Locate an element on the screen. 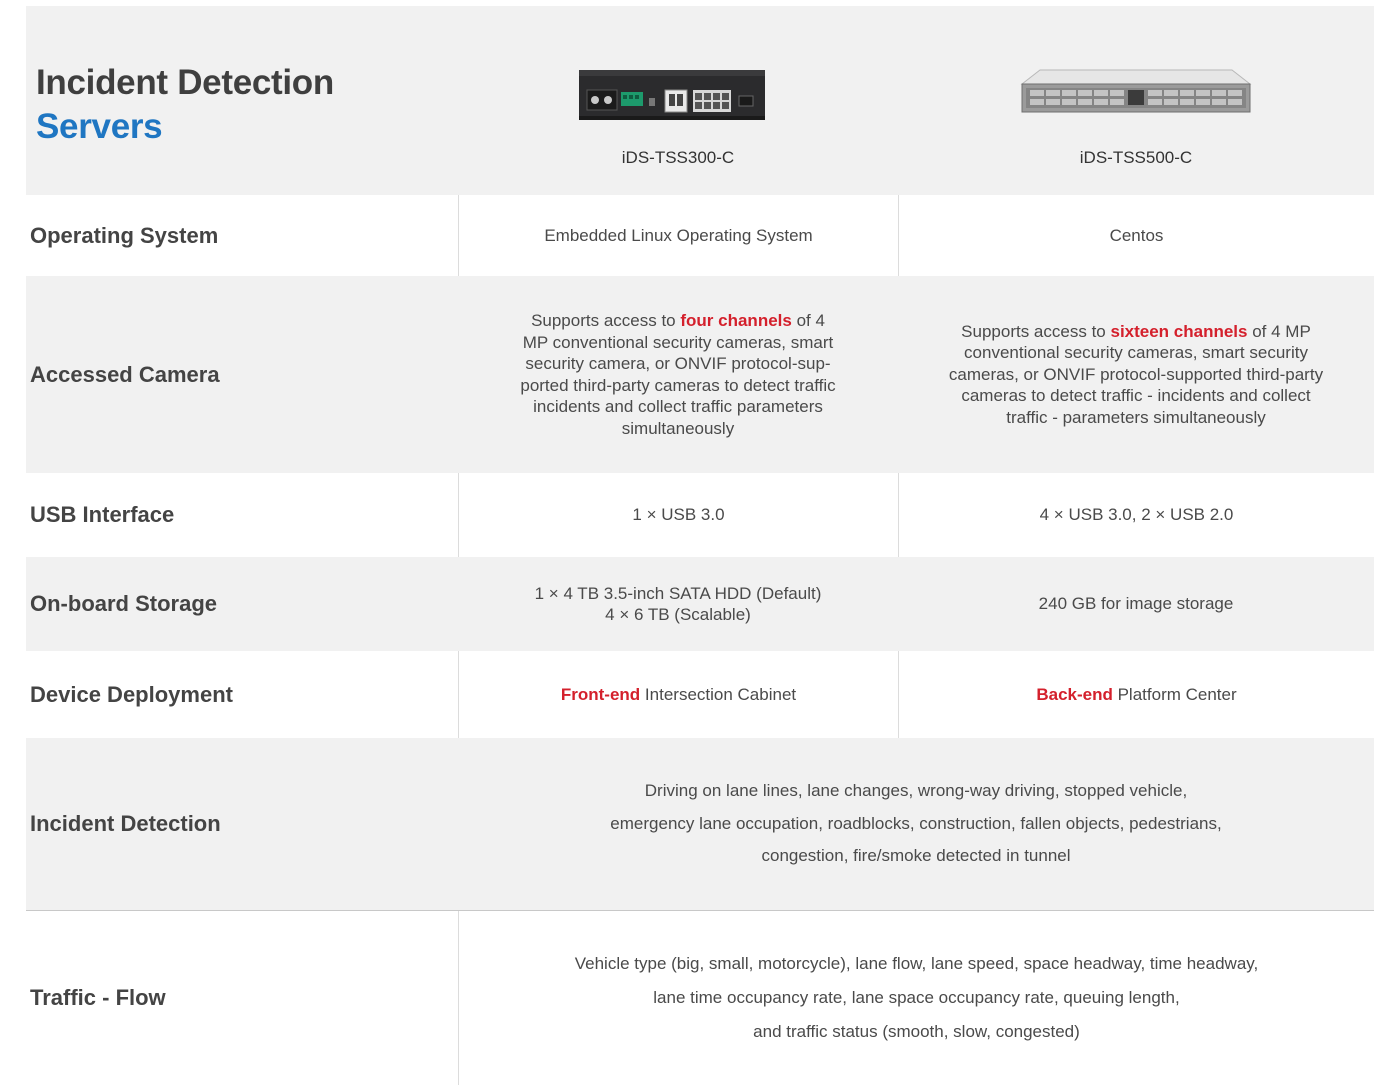 This screenshot has height=1085, width=1374. row-label: Device Deployment is located at coordinates (131, 694).